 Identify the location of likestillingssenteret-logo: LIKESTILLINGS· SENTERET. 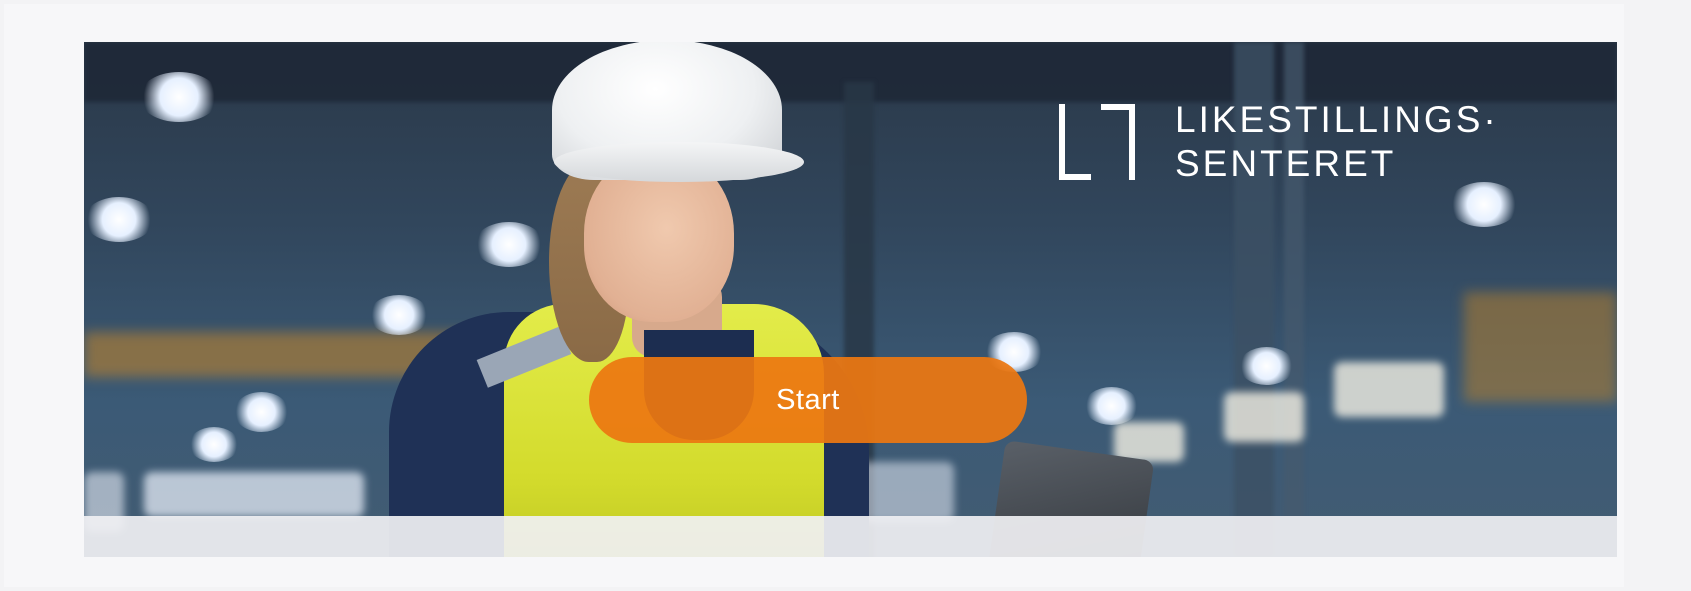
(1279, 142).